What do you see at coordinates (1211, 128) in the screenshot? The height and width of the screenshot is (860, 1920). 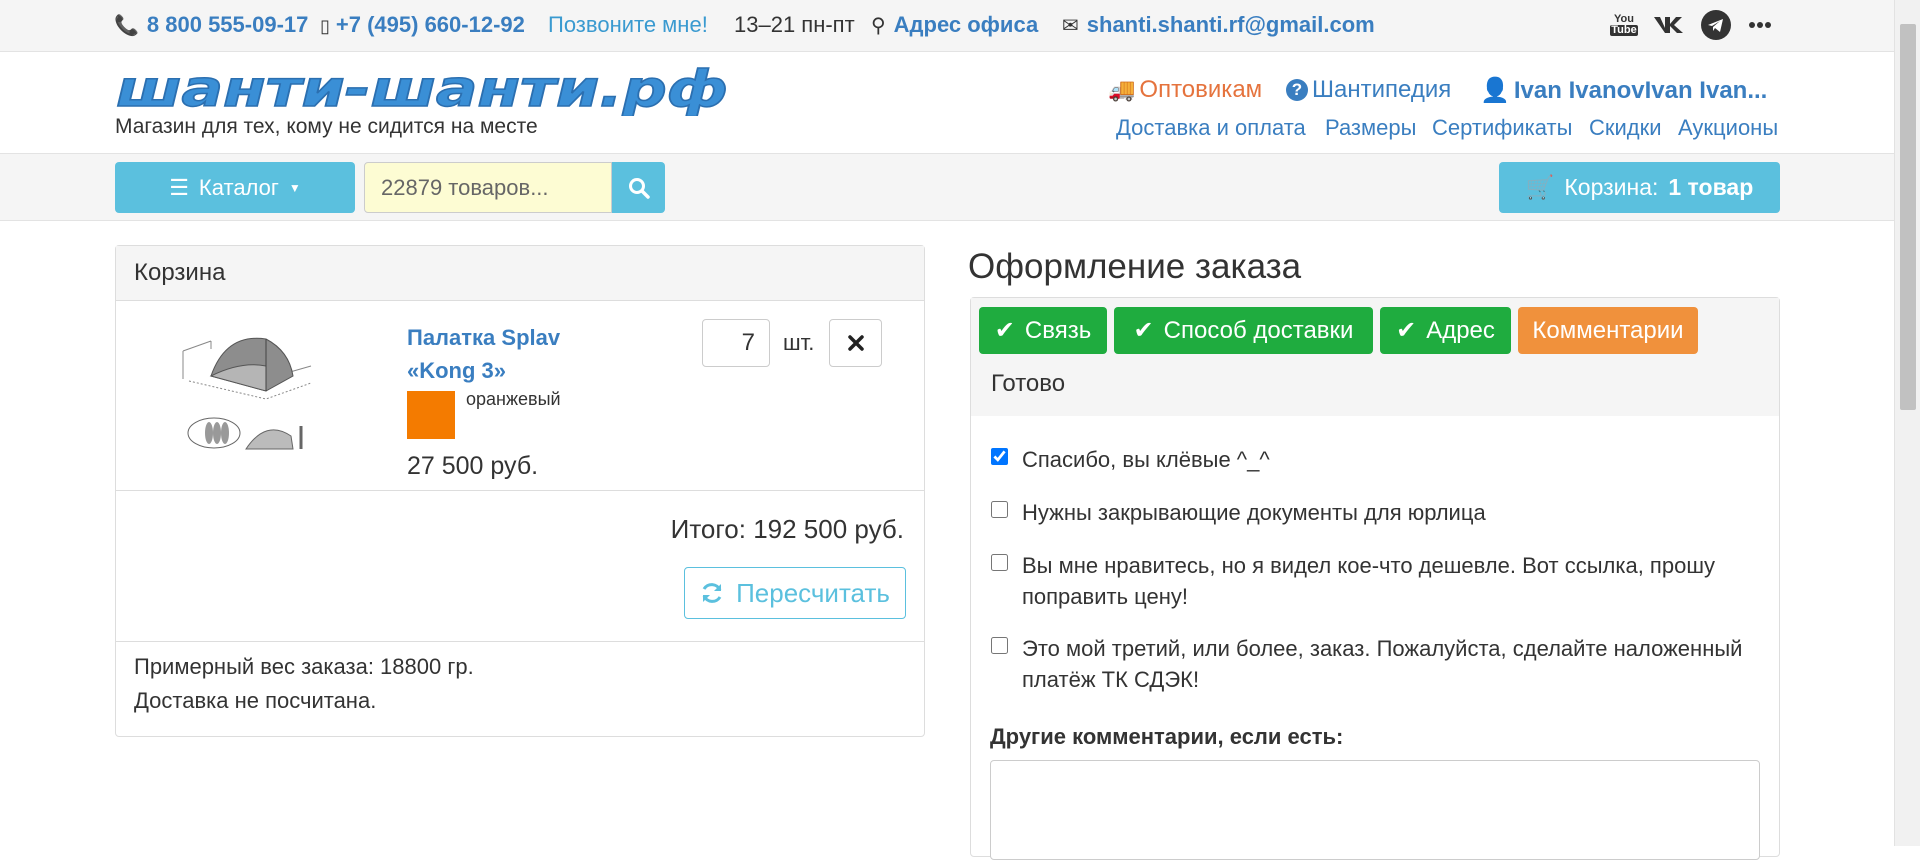 I see `nav-delivery: Доставка и оплата` at bounding box center [1211, 128].